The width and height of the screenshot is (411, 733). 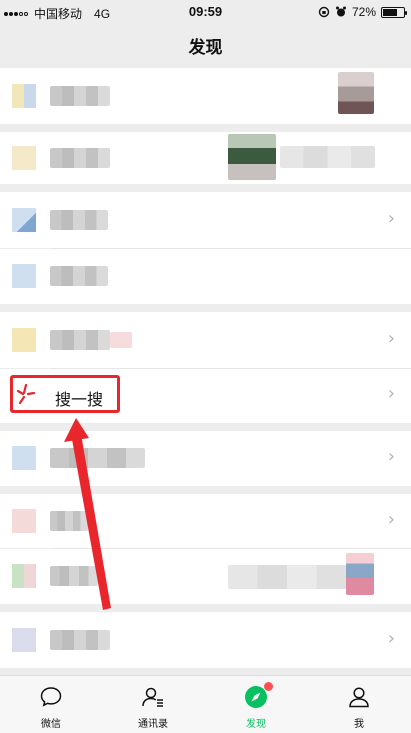 I want to click on annotation-arrow, so click(x=87, y=514).